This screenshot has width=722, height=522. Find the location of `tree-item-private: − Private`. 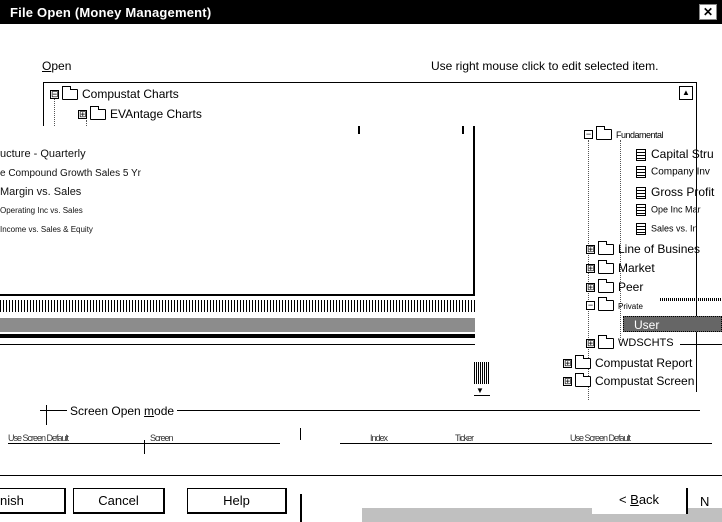

tree-item-private: − Private is located at coordinates (614, 304).